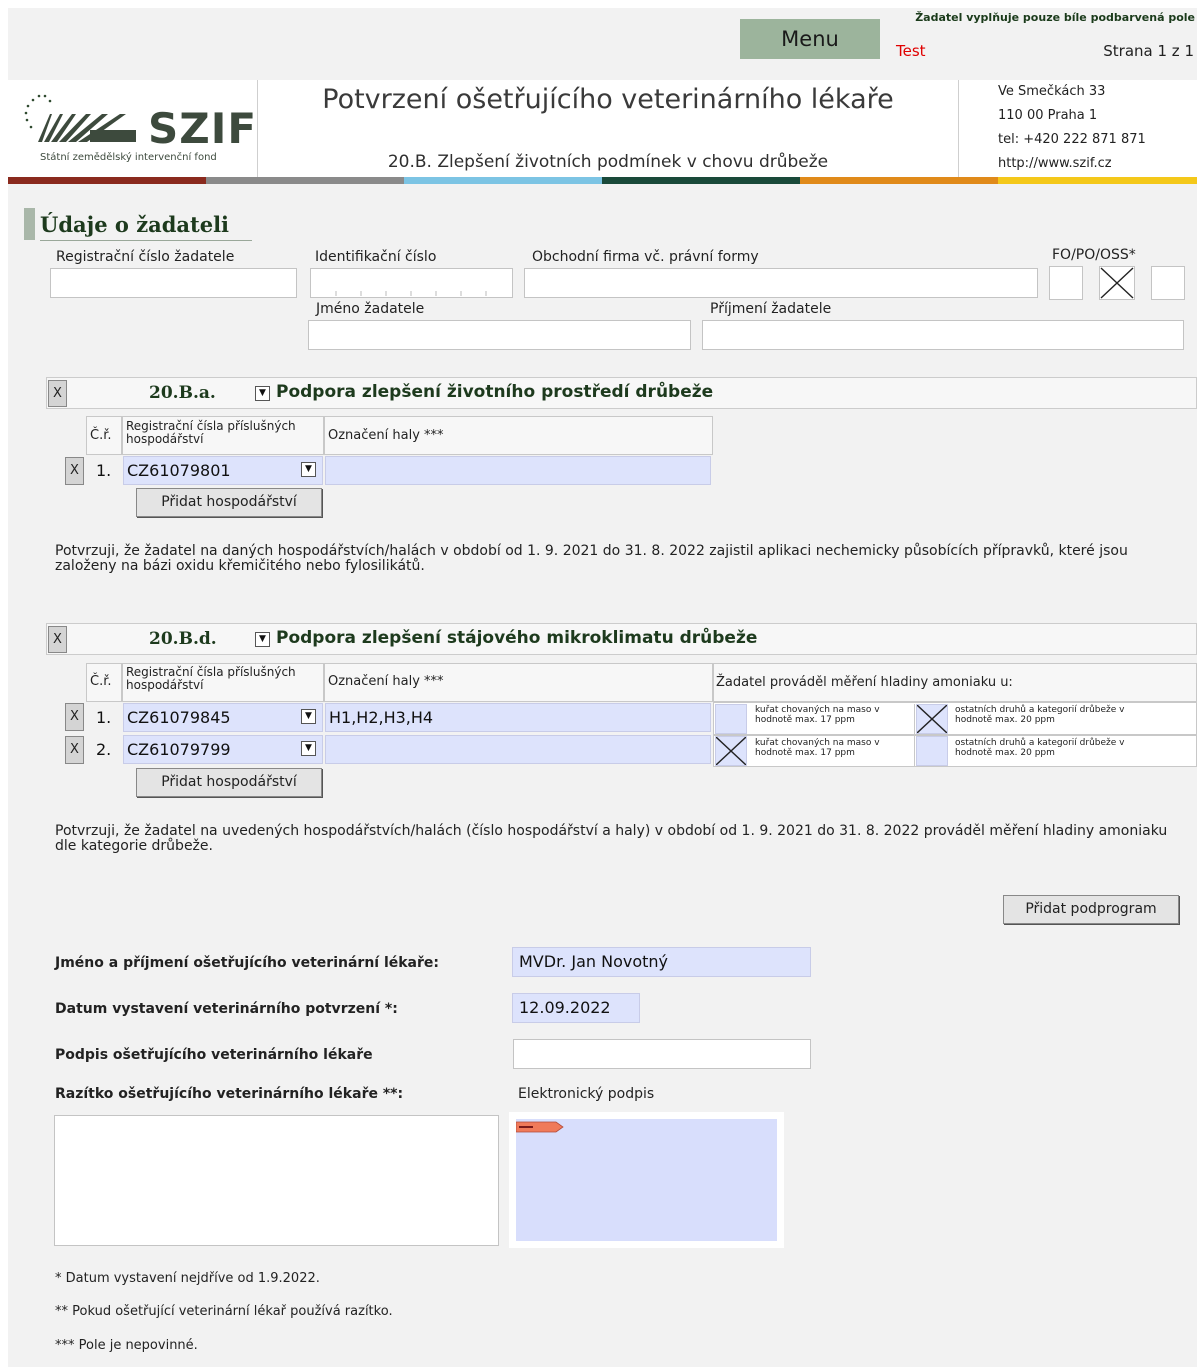  I want to click on farm-reg-value: CZ61079799, so click(179, 749).